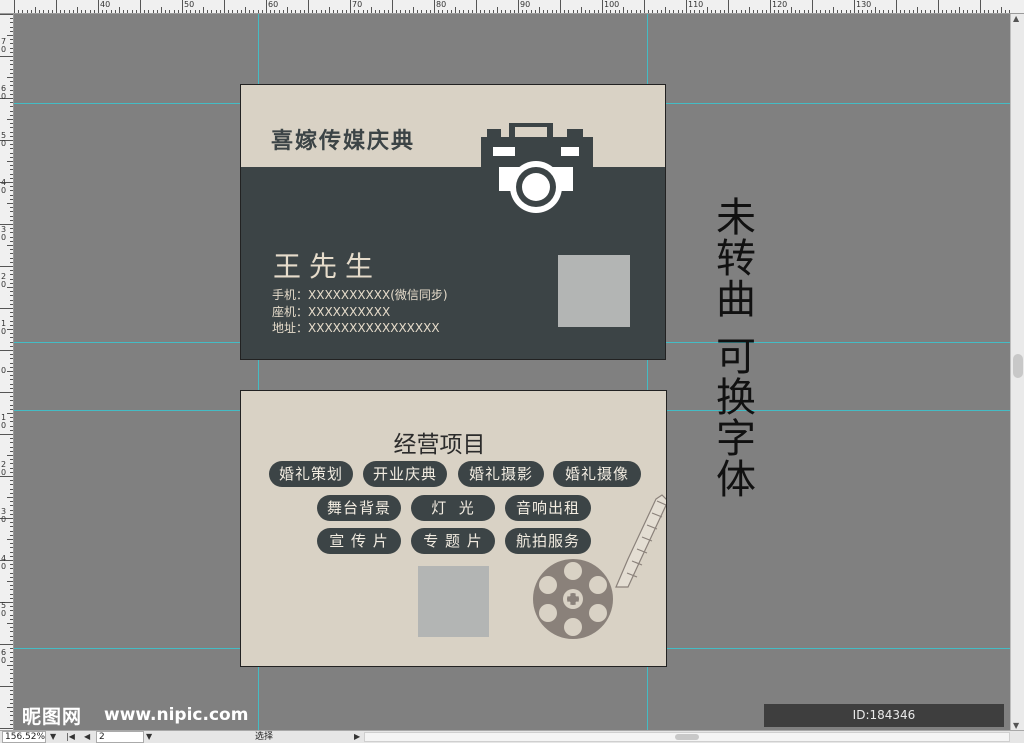  I want to click on ruler-label: 5 0, so click(4, 609).